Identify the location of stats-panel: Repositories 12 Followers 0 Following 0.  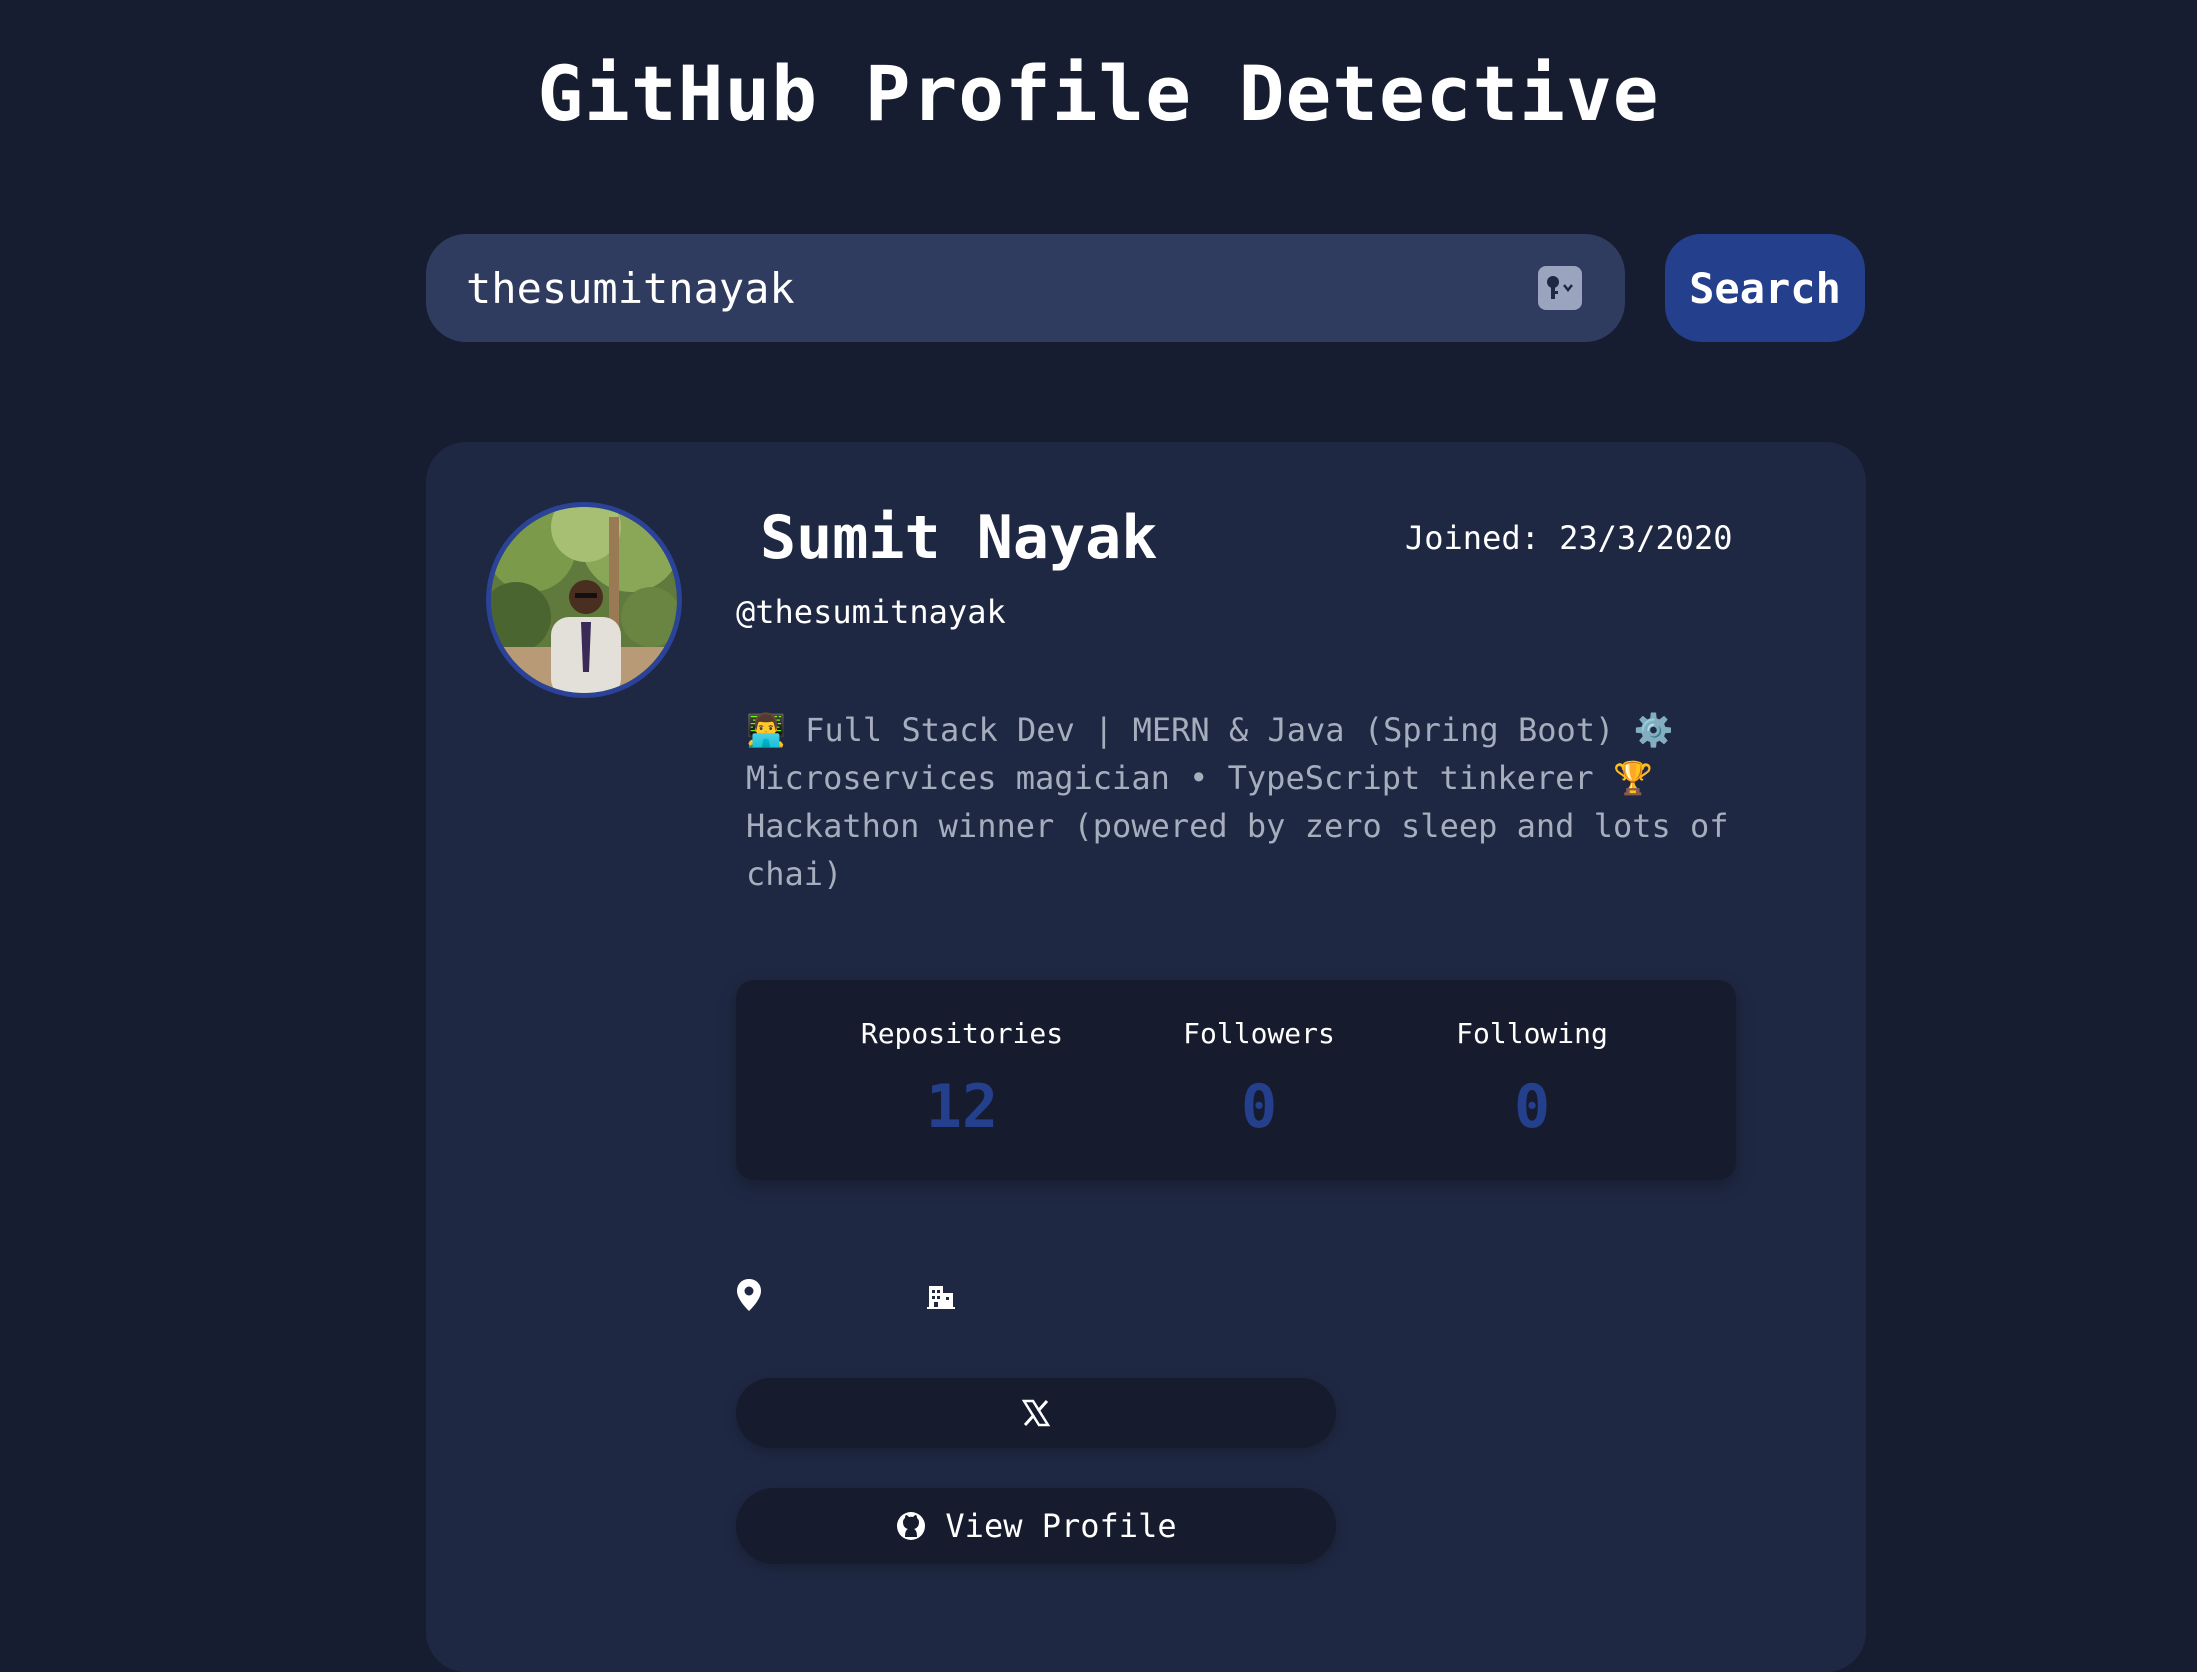
(1236, 1080).